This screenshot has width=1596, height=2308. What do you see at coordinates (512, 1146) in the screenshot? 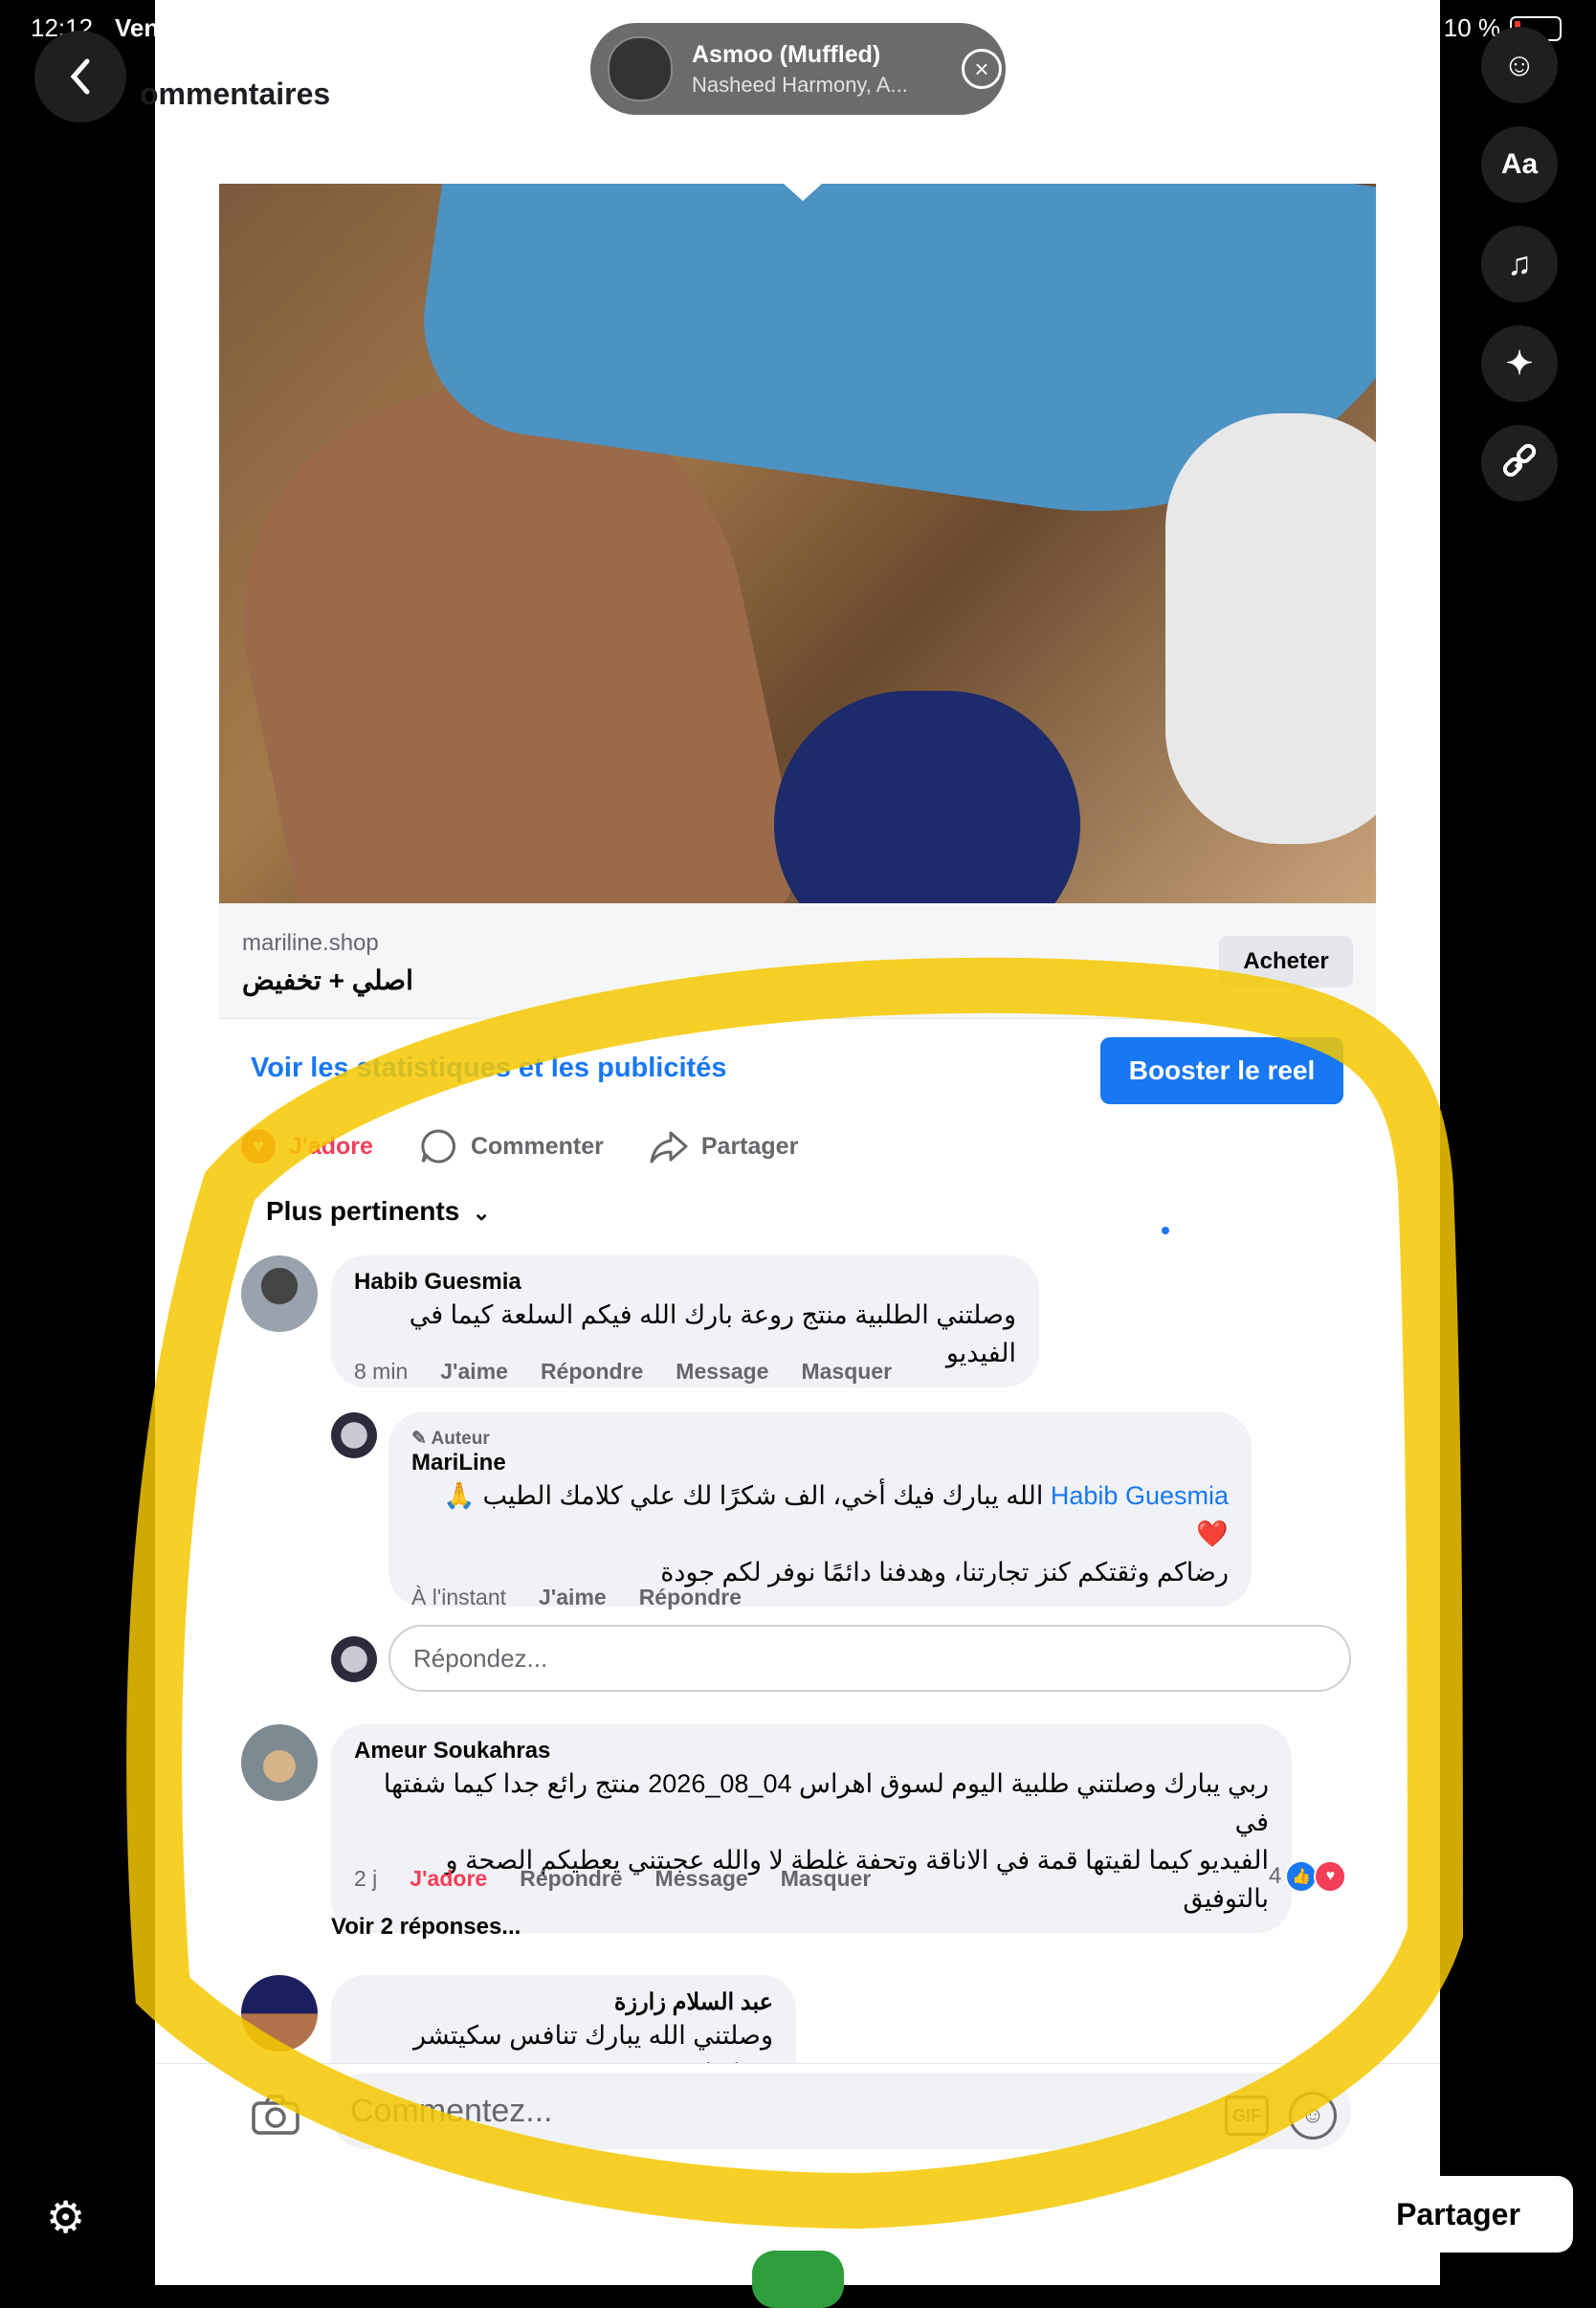
I see `comment-action: Commenter` at bounding box center [512, 1146].